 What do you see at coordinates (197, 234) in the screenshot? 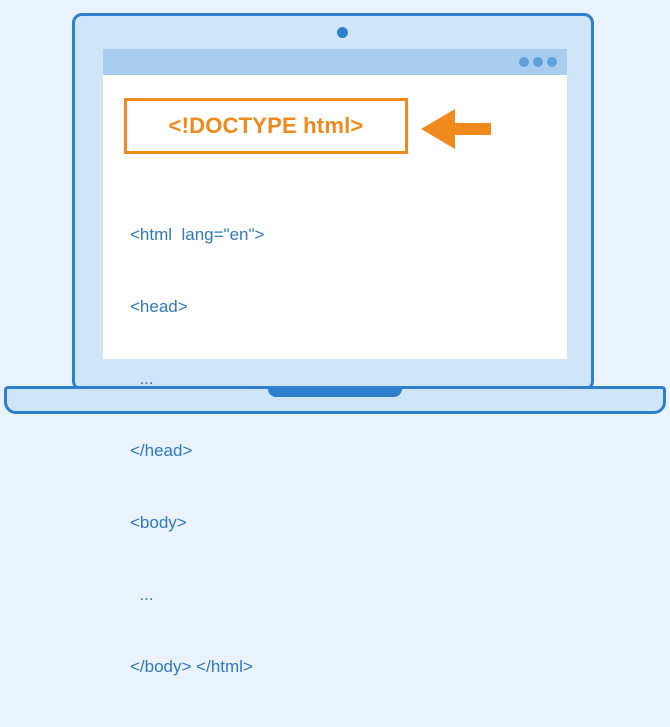
I see `code-line: <html lang="en">` at bounding box center [197, 234].